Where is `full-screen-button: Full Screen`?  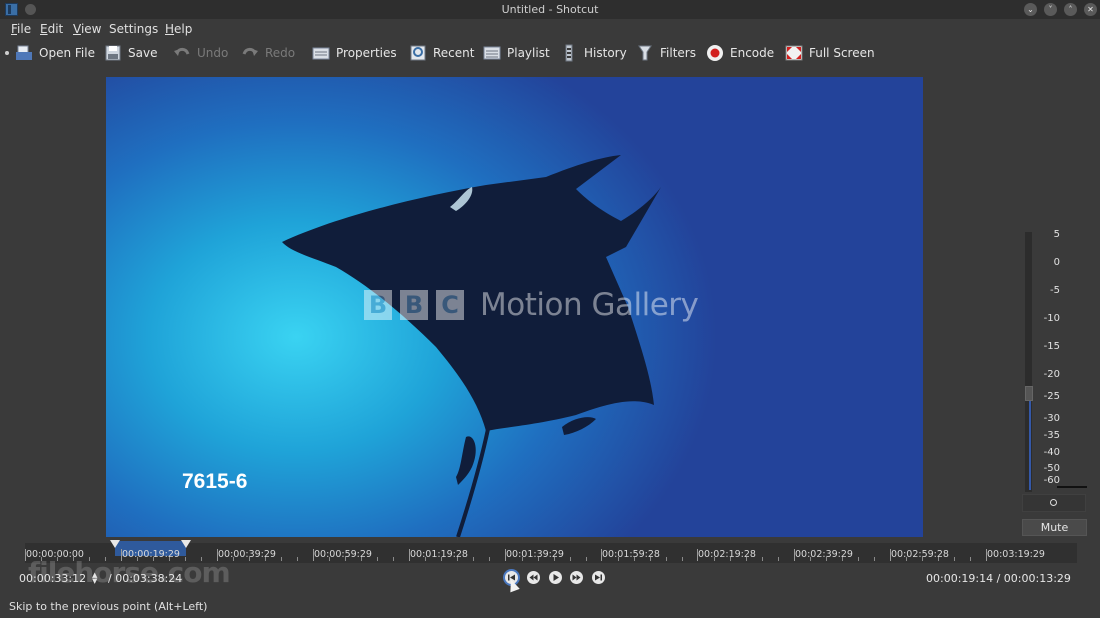
full-screen-button: Full Screen is located at coordinates (830, 53).